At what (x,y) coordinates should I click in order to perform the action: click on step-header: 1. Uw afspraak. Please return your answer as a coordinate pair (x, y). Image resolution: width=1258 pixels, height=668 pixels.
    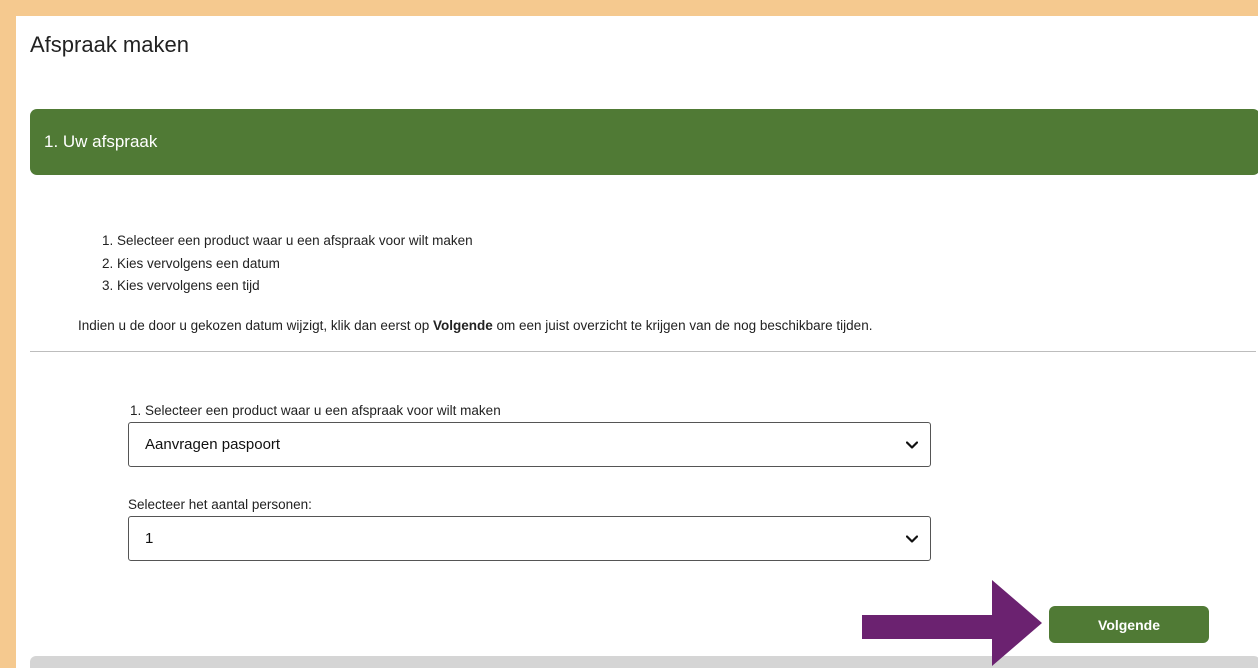
    Looking at the image, I should click on (644, 142).